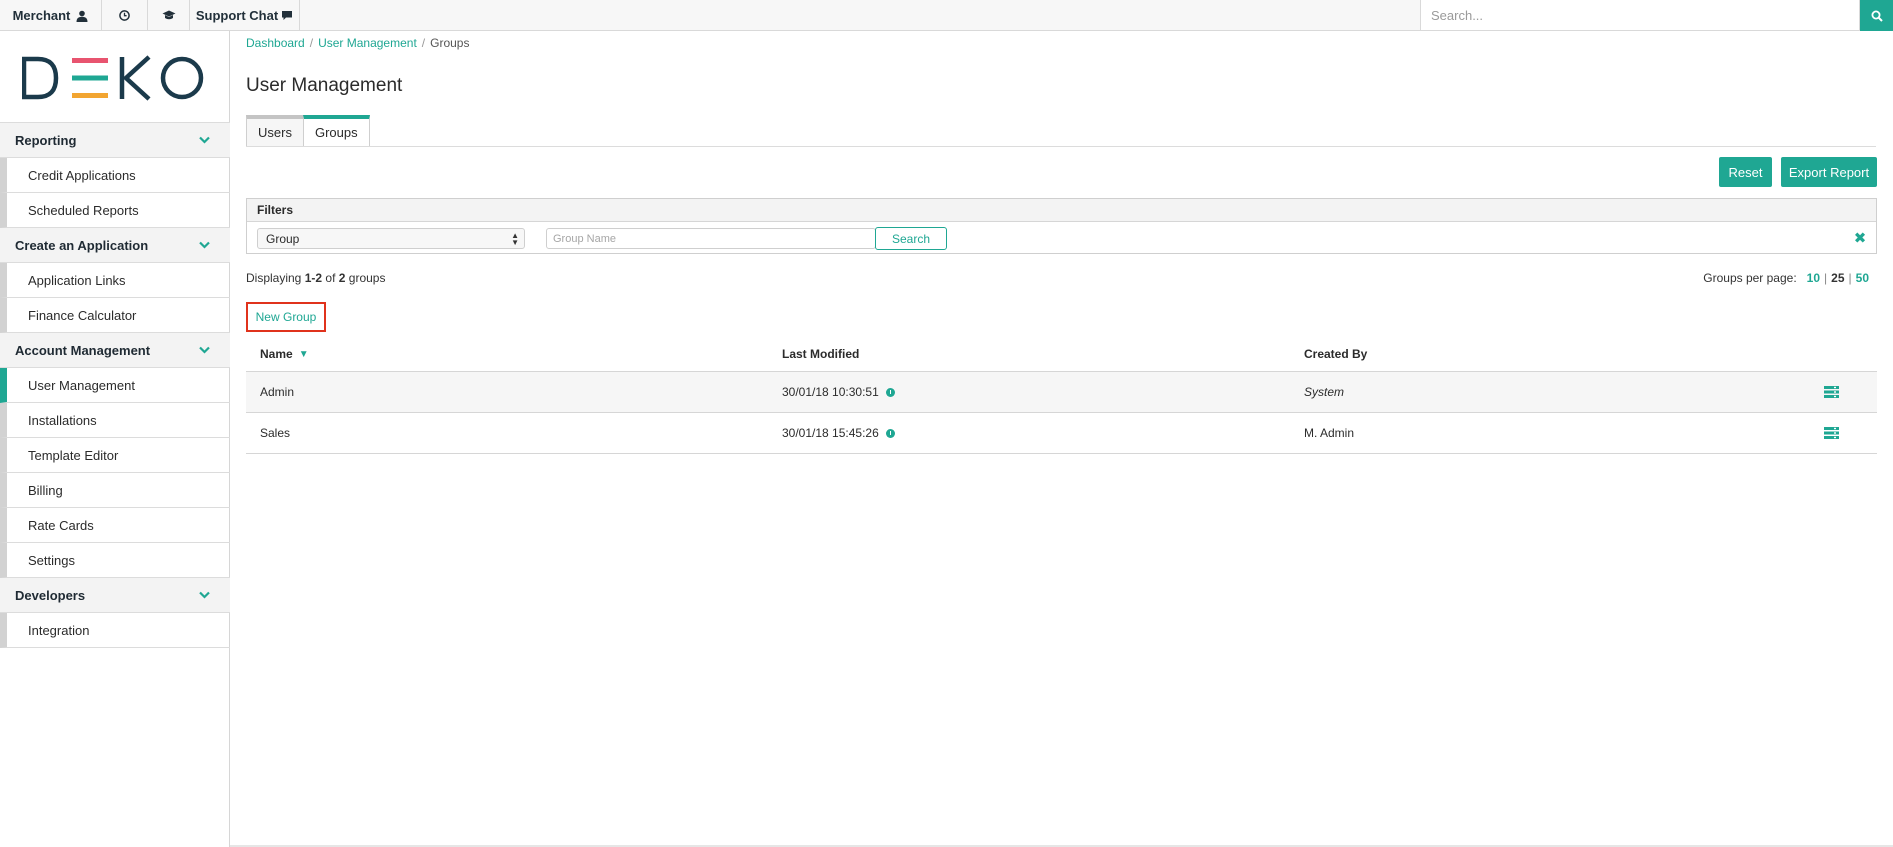  I want to click on graduation-cap-icon, so click(168, 15).